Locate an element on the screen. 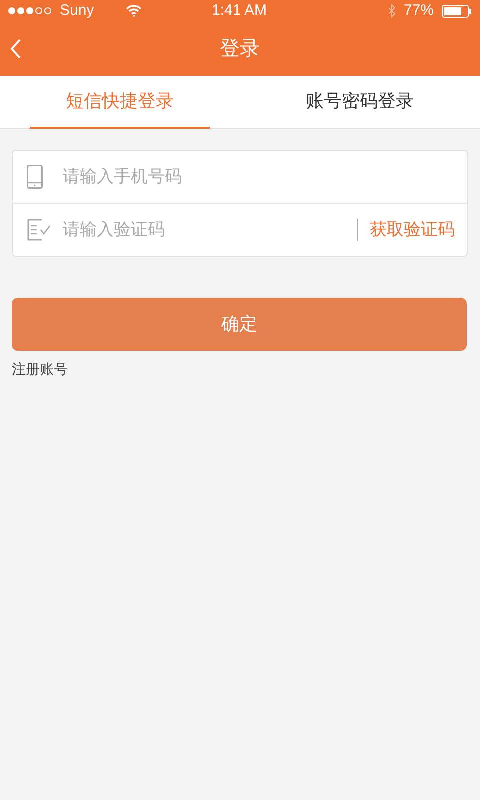 This screenshot has height=800, width=480. signal-icon is located at coordinates (30, 11).